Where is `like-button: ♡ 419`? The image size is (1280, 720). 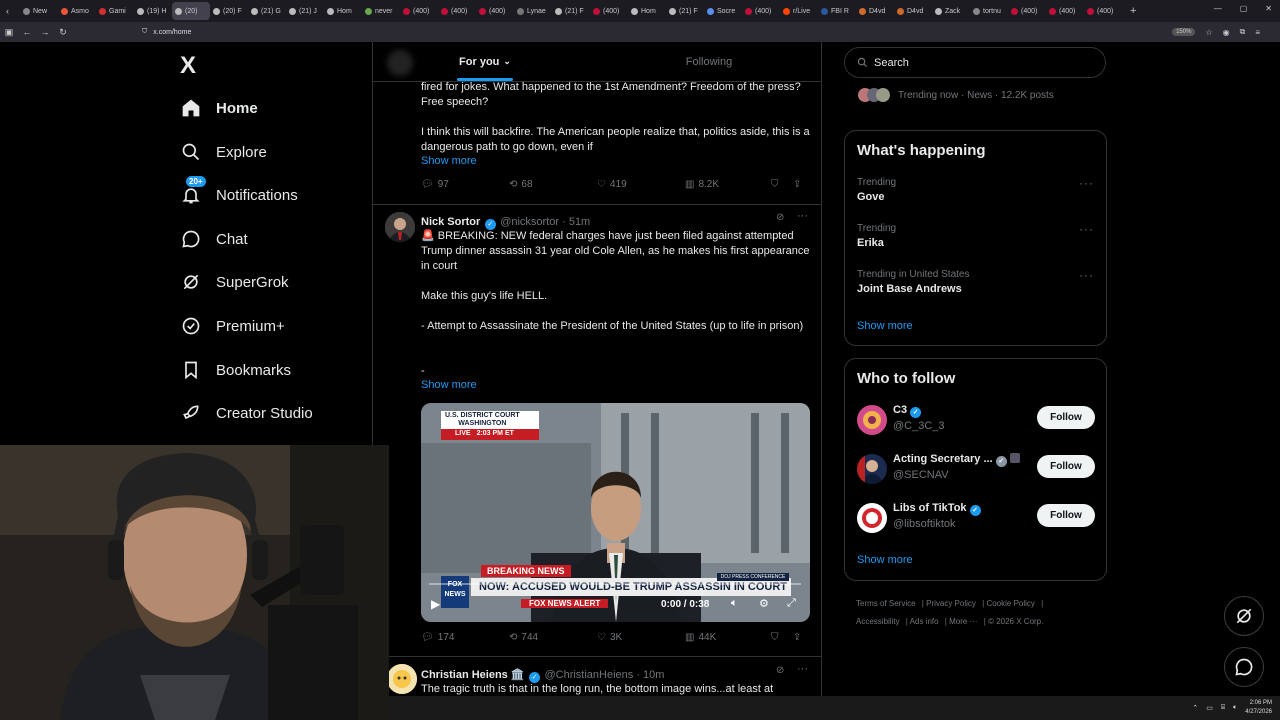
like-button: ♡ 419 is located at coordinates (641, 184).